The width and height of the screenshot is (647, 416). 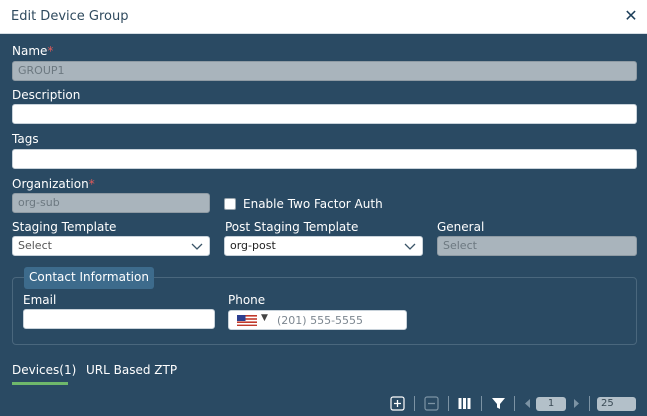 What do you see at coordinates (292, 227) in the screenshot?
I see `post-staging-template-label: Post Staging Template` at bounding box center [292, 227].